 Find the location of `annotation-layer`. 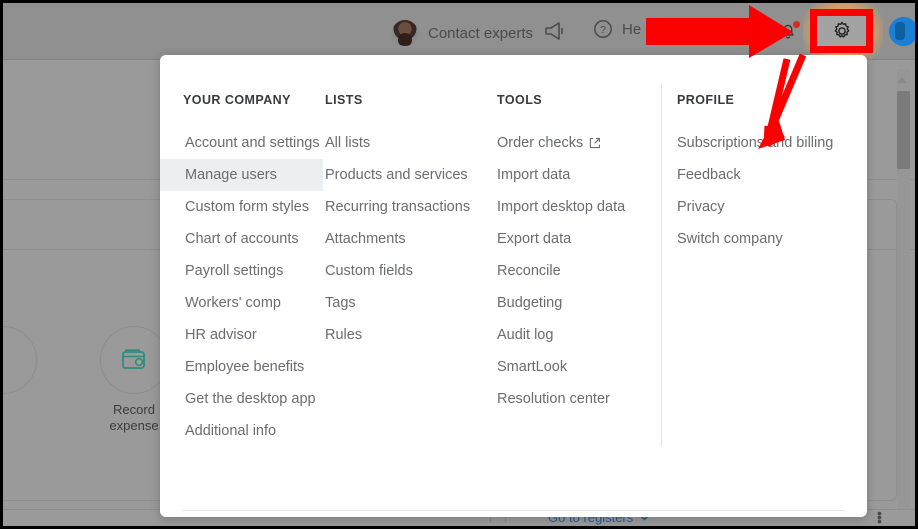

annotation-layer is located at coordinates (726, 77).